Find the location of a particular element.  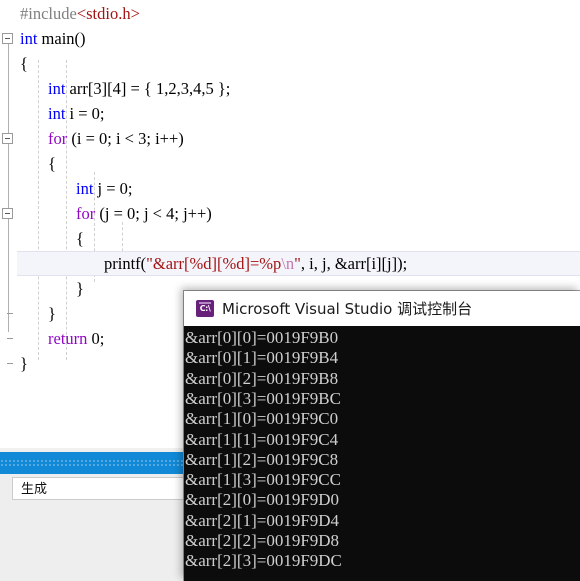

console-output-line: &arr[2][3]=0019F9DC is located at coordinates (263, 561).